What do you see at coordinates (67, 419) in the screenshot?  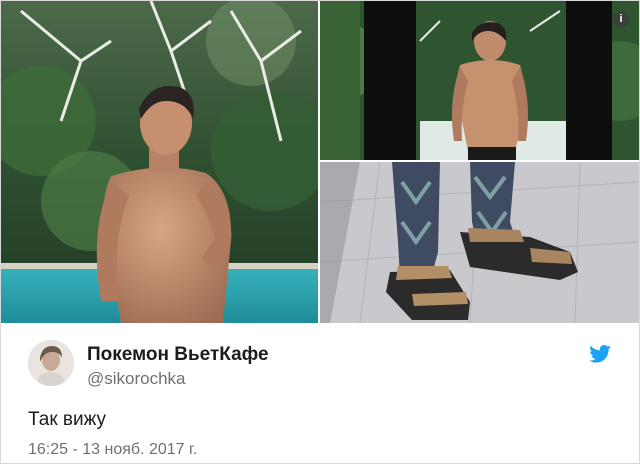 I see `tweet-text: Так вижу` at bounding box center [67, 419].